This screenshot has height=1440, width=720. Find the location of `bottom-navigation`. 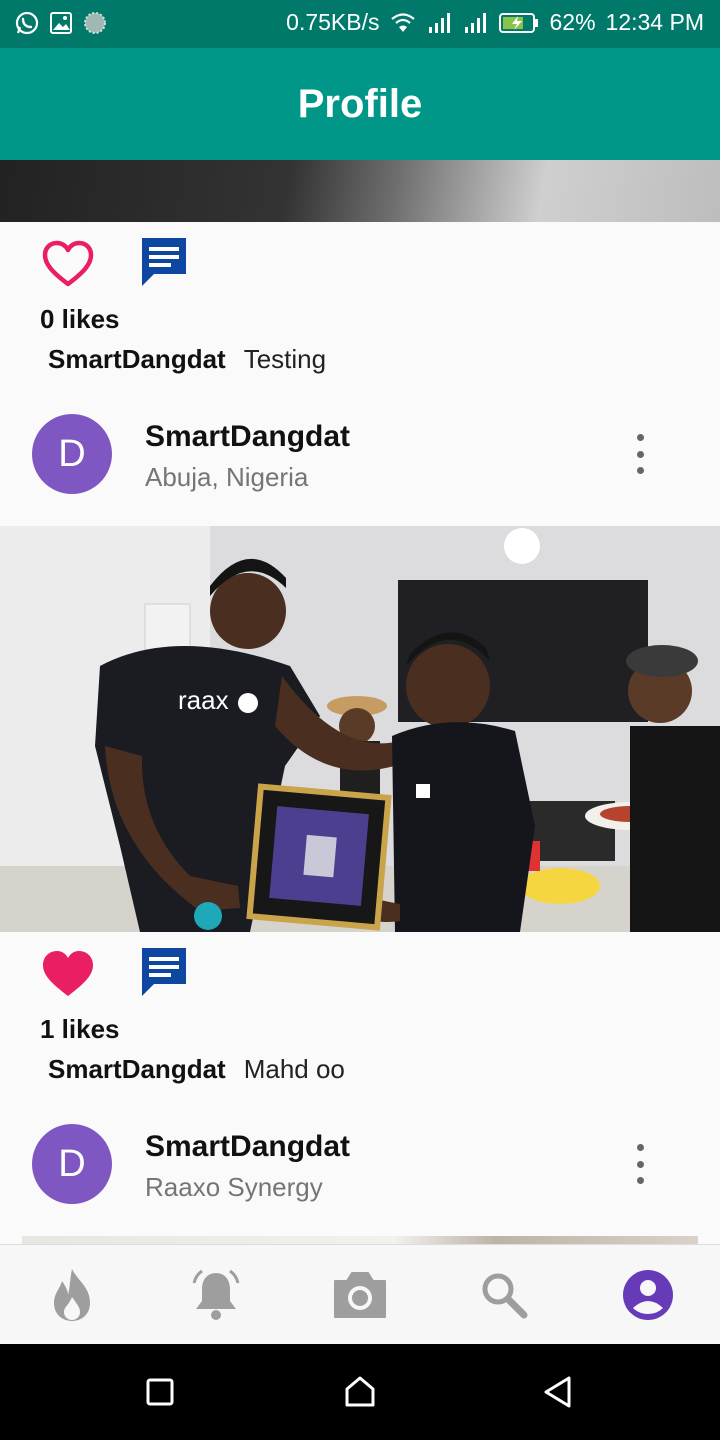

bottom-navigation is located at coordinates (360, 1294).